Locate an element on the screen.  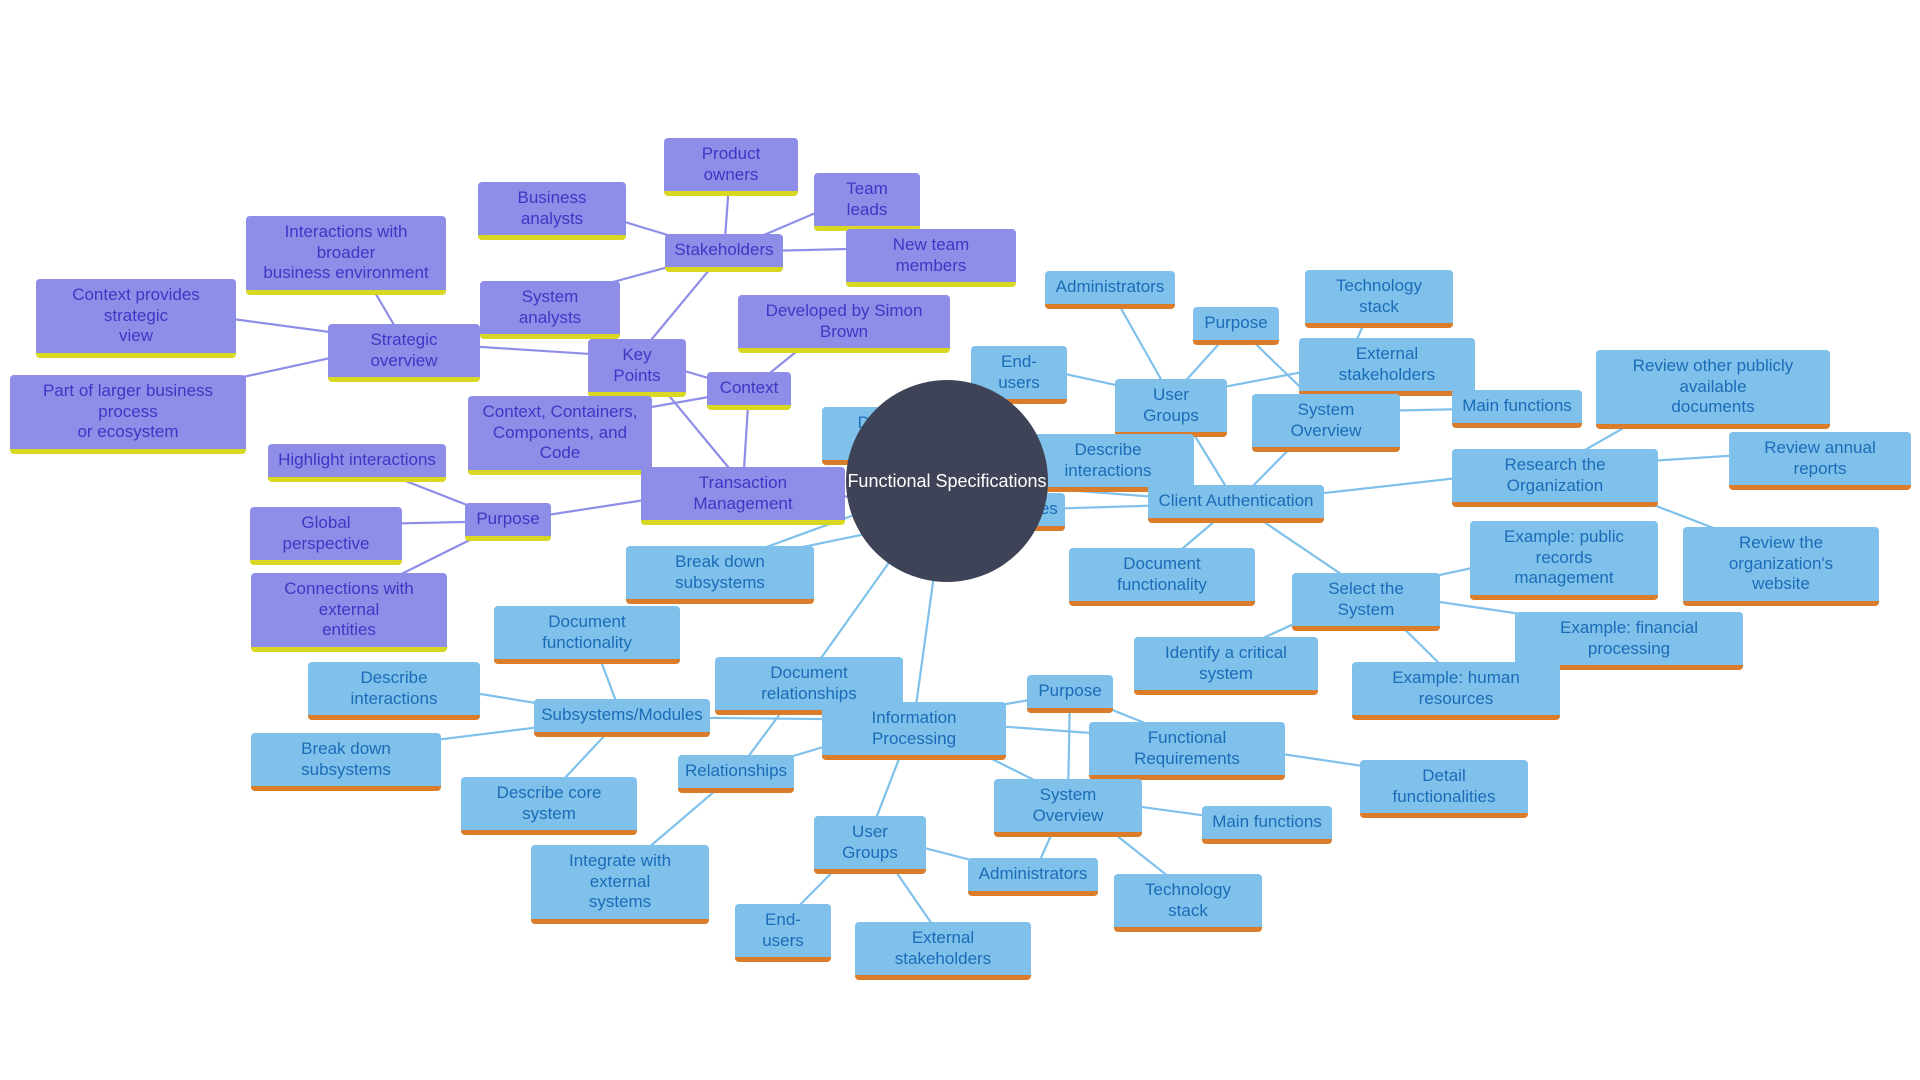
mindmap-node: Connections with external entities is located at coordinates (349, 613).